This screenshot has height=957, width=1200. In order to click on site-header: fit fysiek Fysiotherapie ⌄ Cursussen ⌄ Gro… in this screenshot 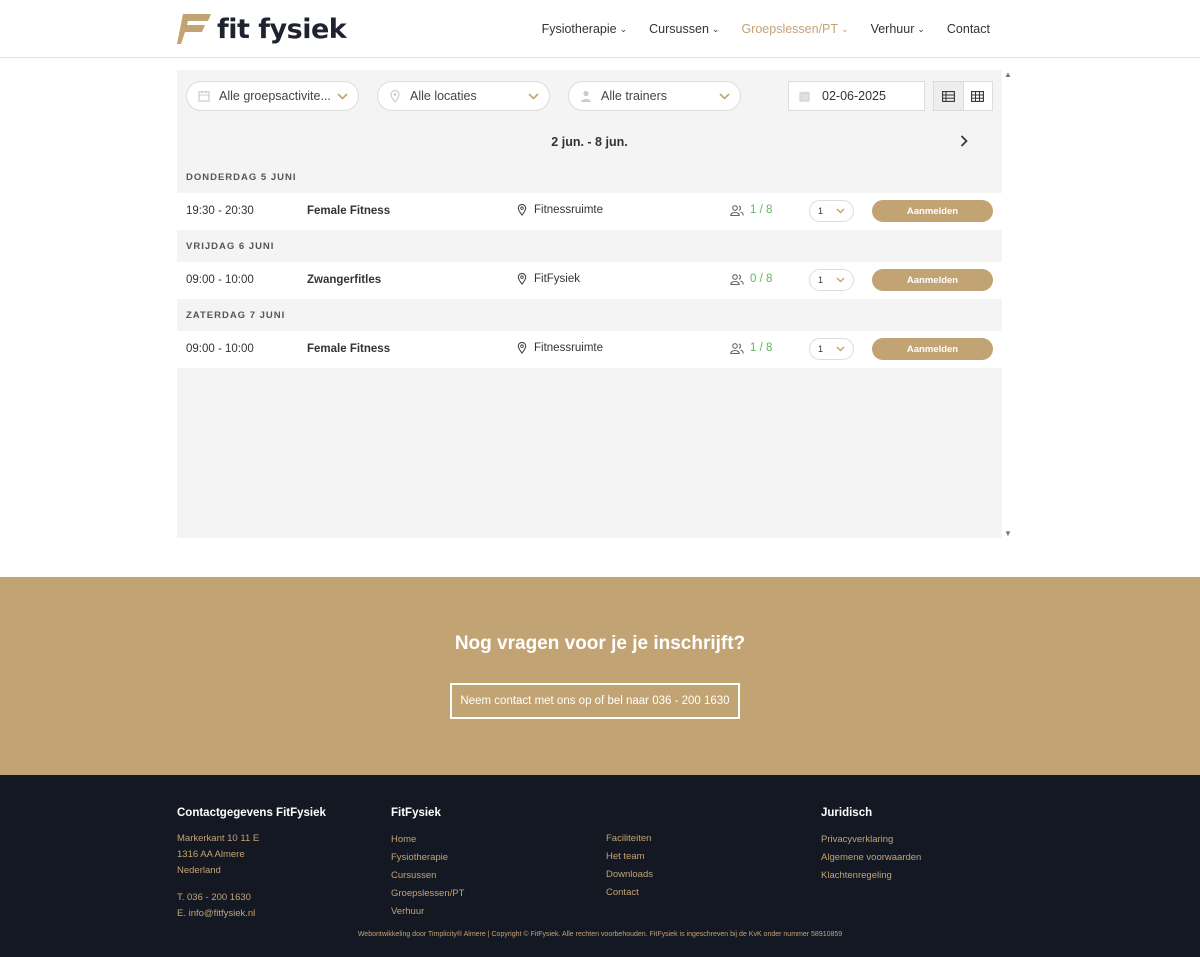, I will do `click(600, 29)`.